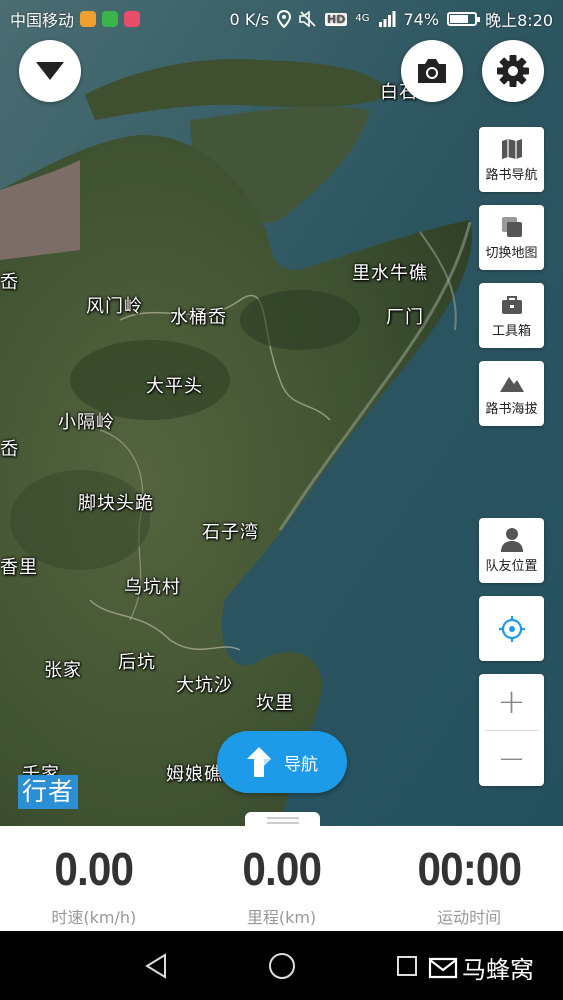 Image resolution: width=563 pixels, height=1000 pixels. I want to click on place-label: 张家, so click(63, 670).